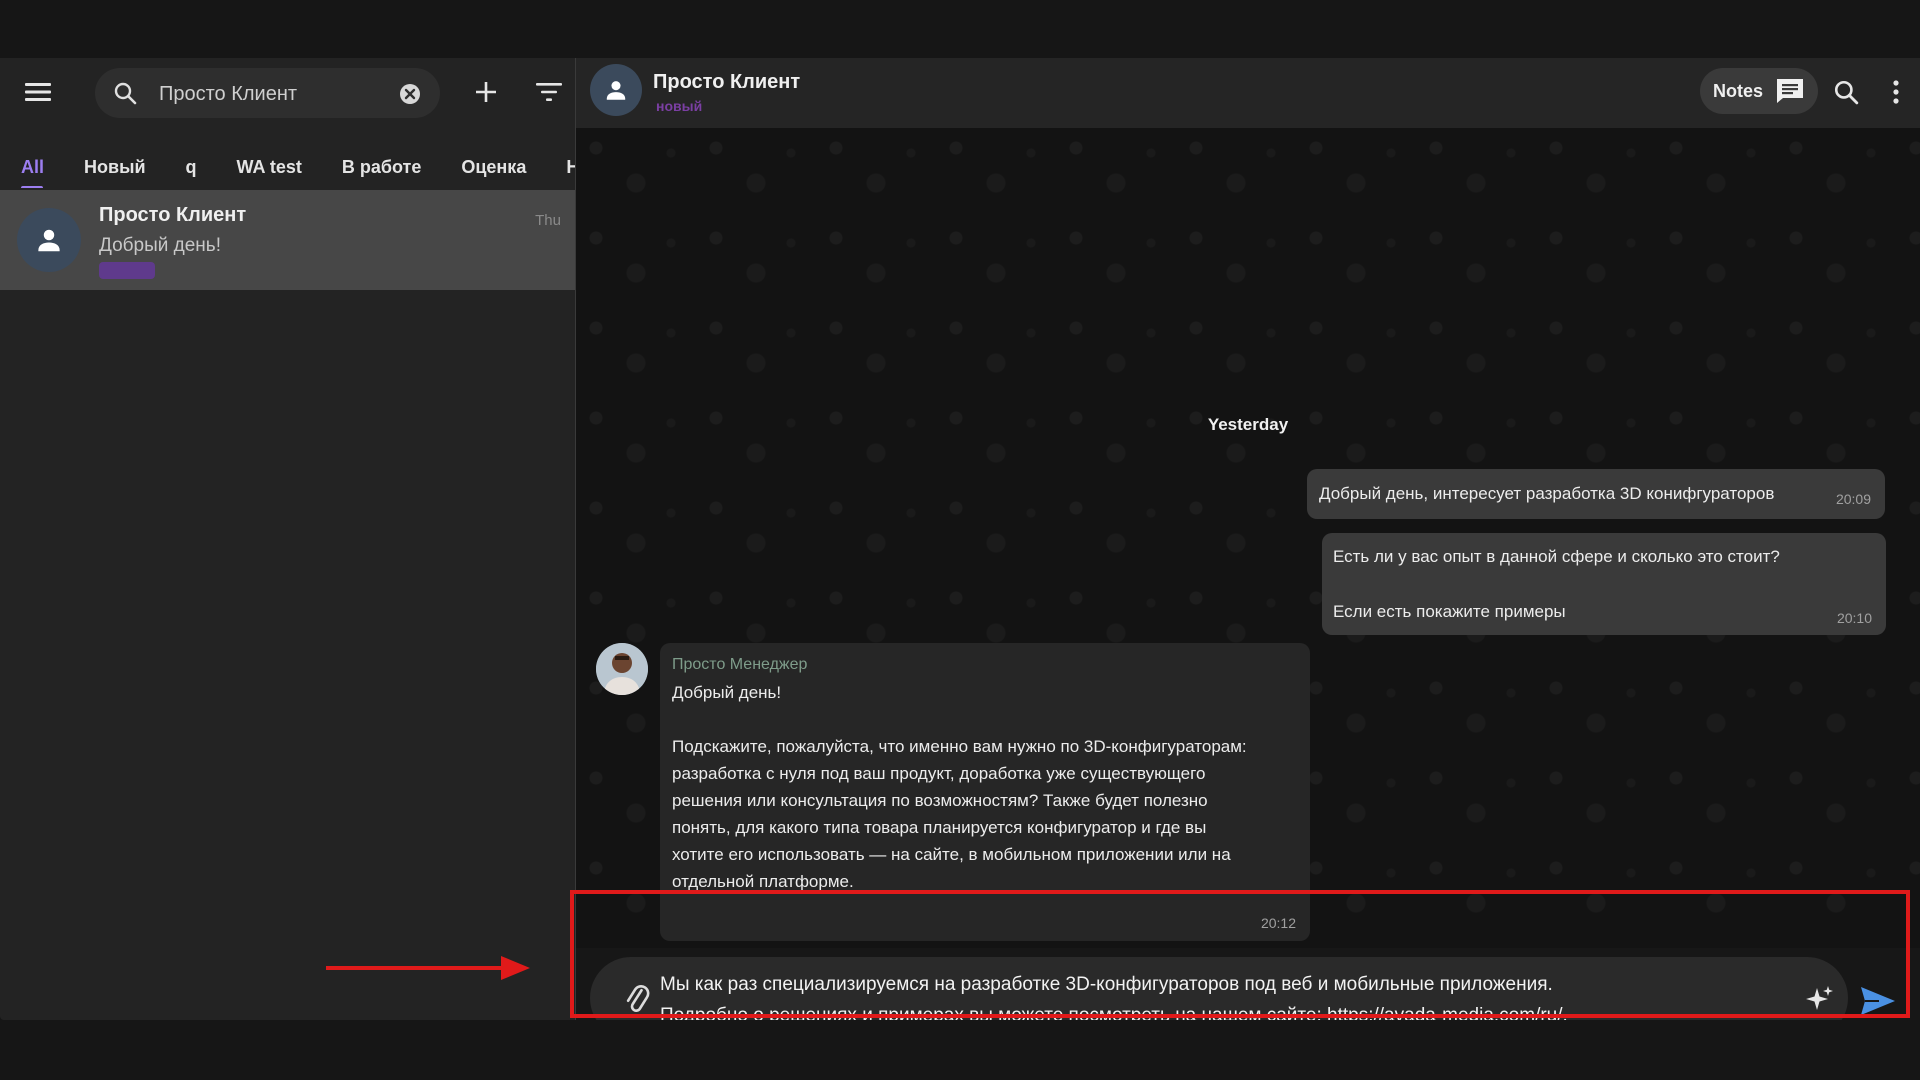  What do you see at coordinates (32, 167) in the screenshot?
I see `tab-all: All` at bounding box center [32, 167].